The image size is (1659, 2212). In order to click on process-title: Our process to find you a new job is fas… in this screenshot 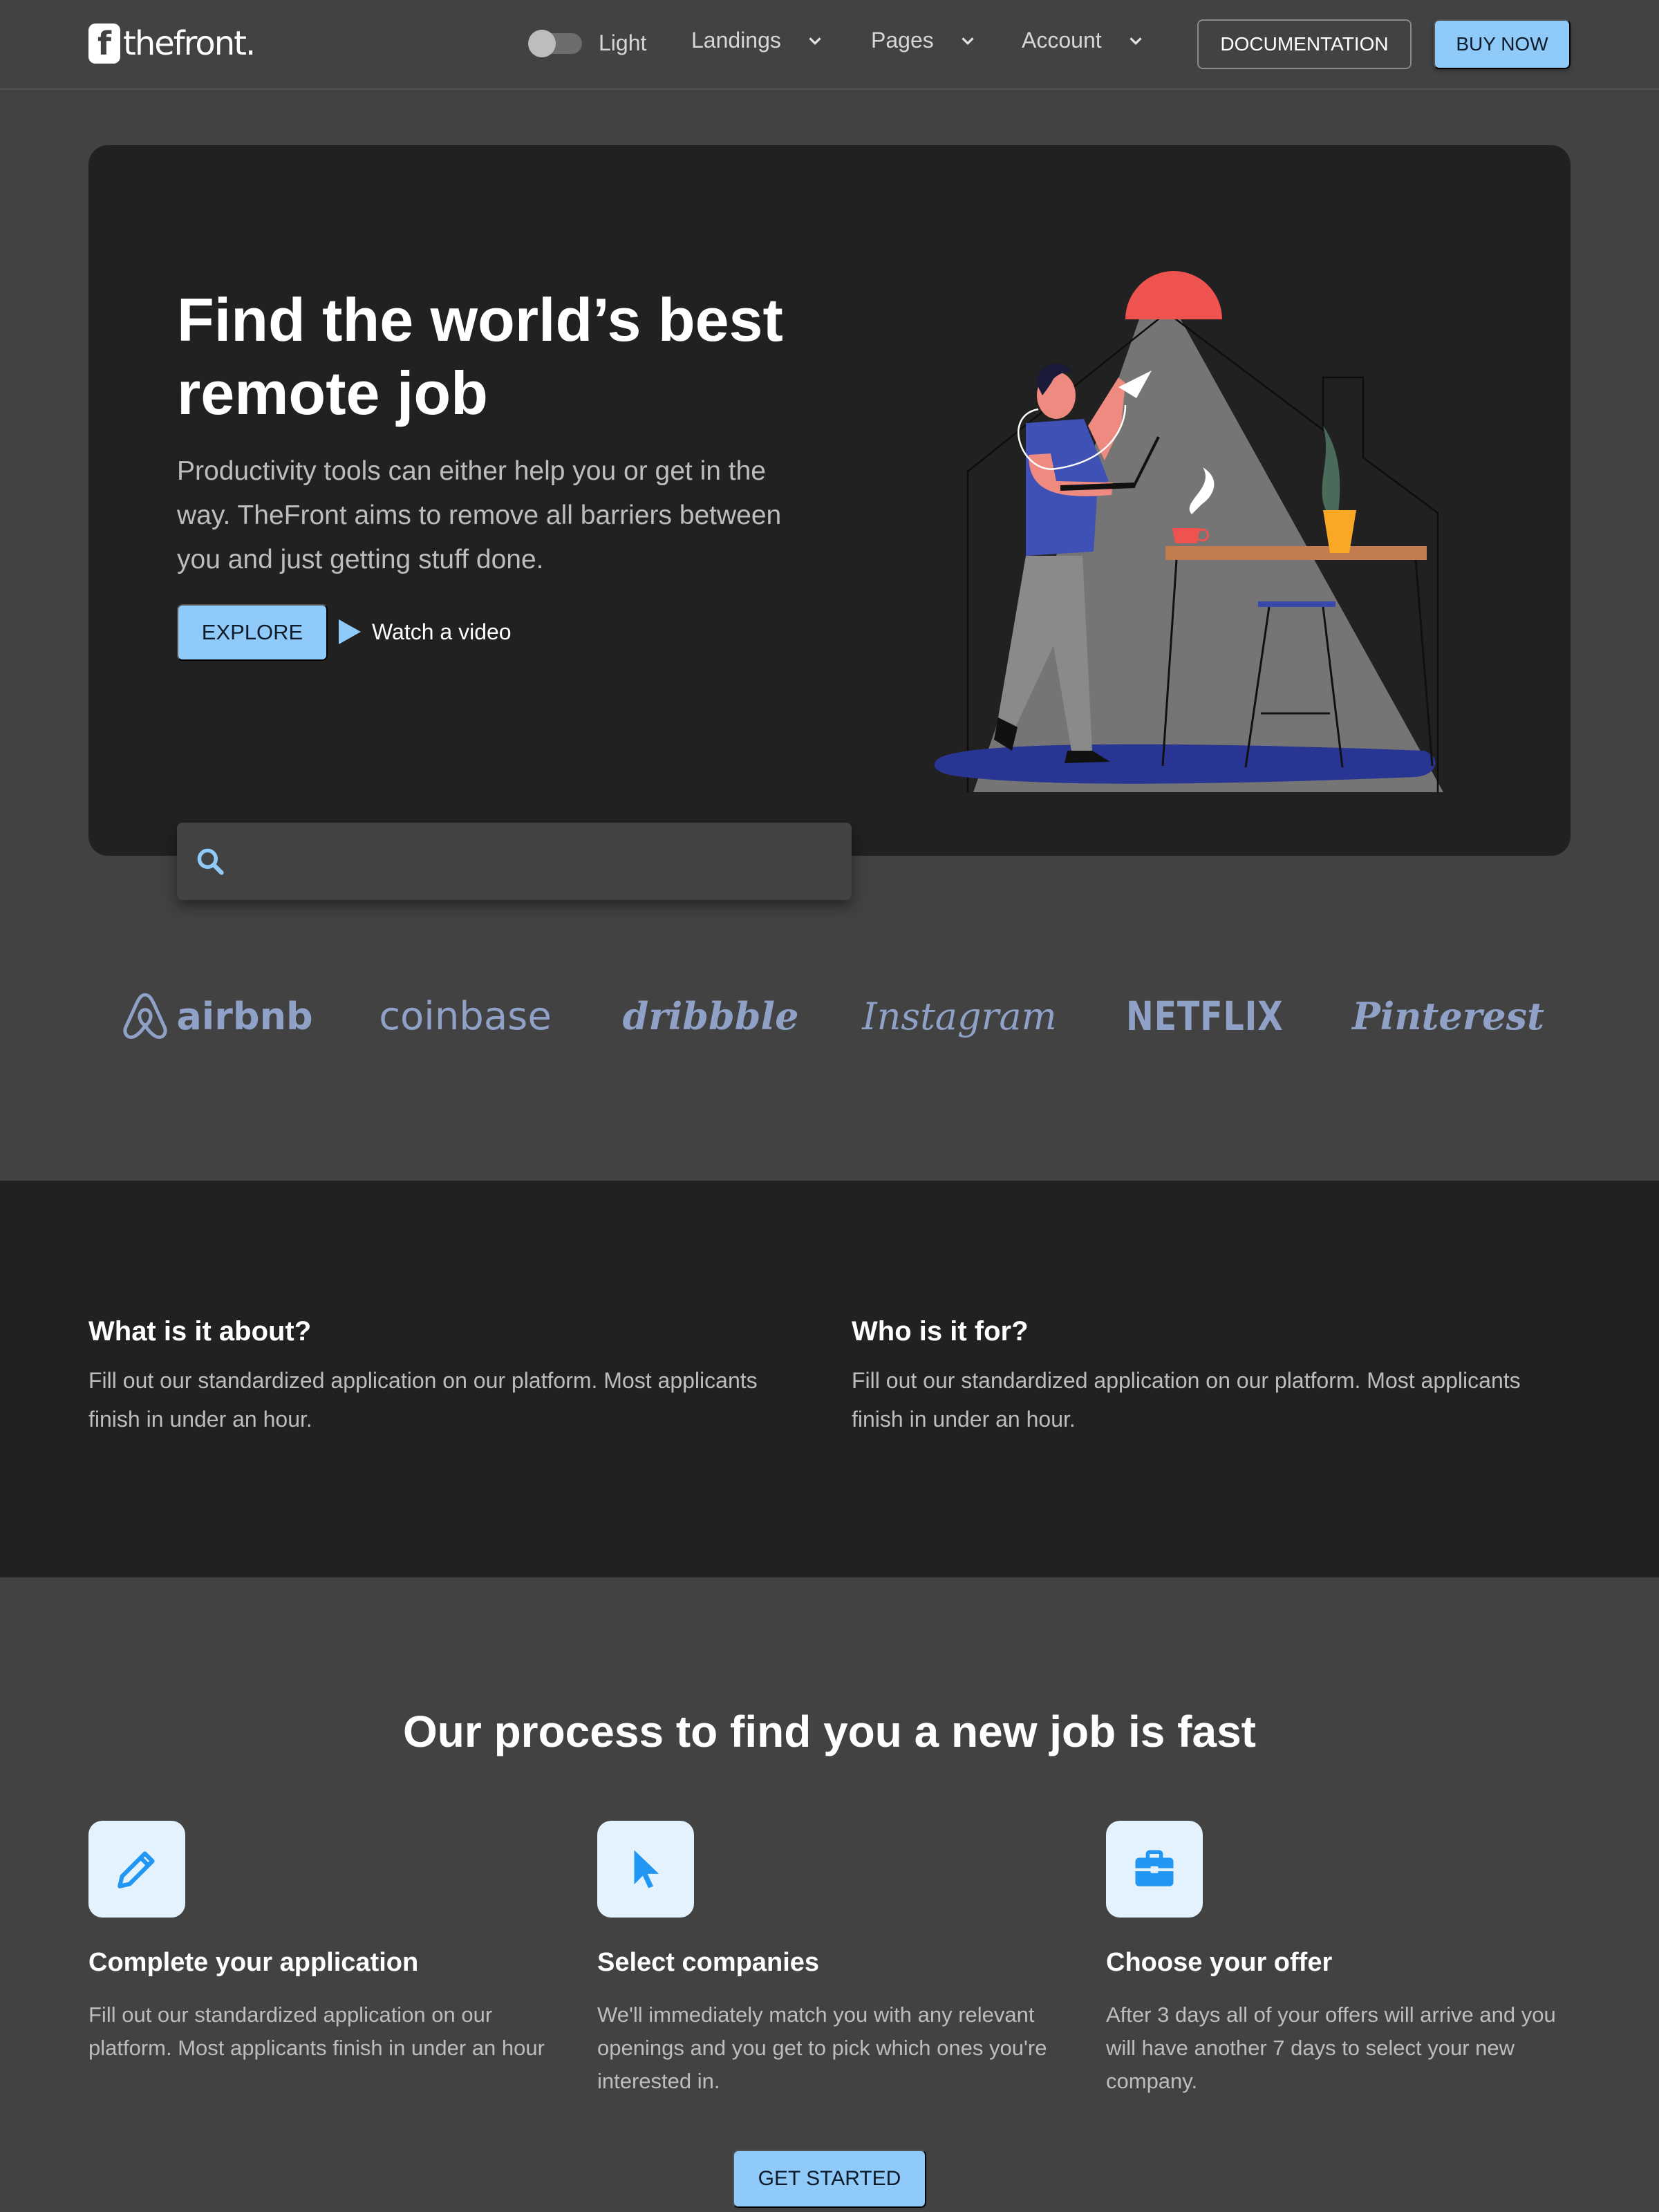, I will do `click(829, 1732)`.